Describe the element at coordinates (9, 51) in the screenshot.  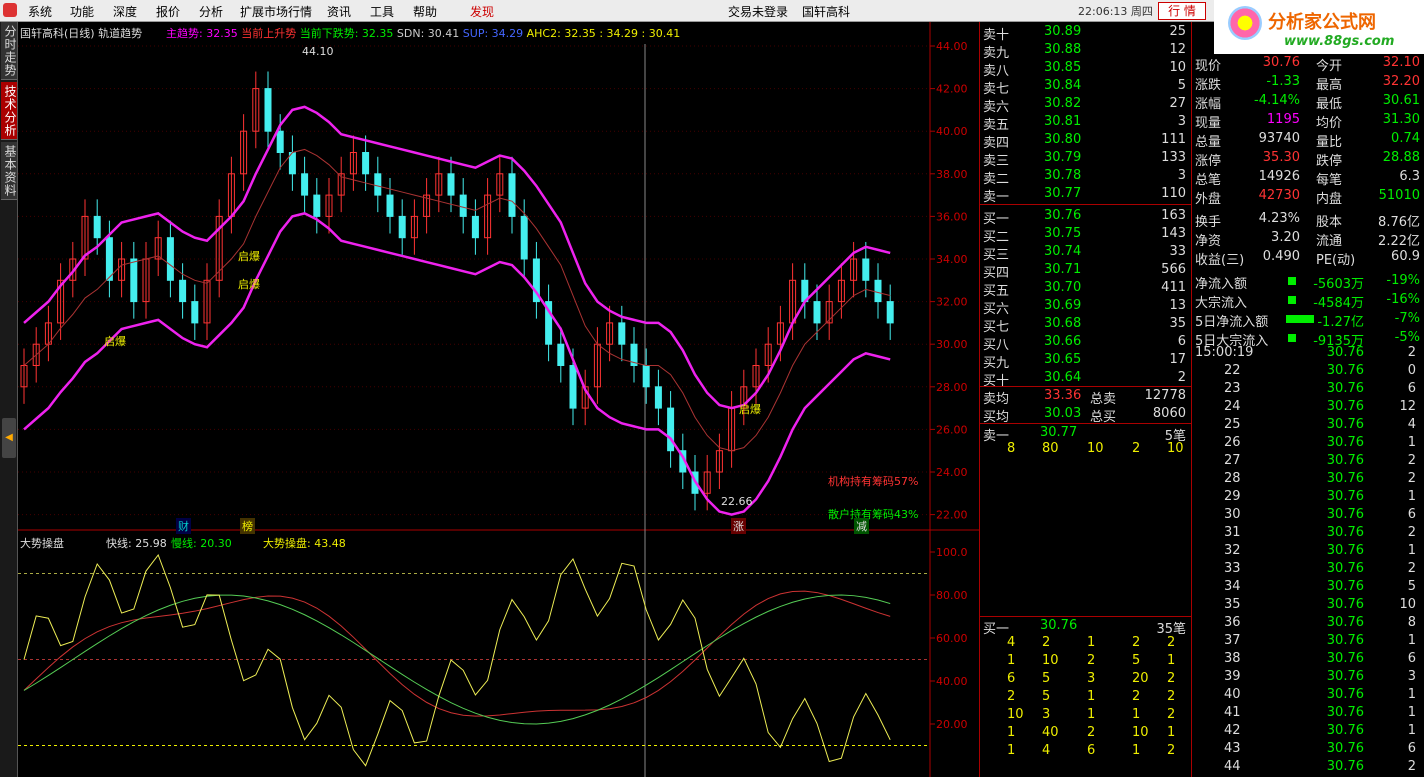
I see `tab-intraday: 分时走势` at that location.